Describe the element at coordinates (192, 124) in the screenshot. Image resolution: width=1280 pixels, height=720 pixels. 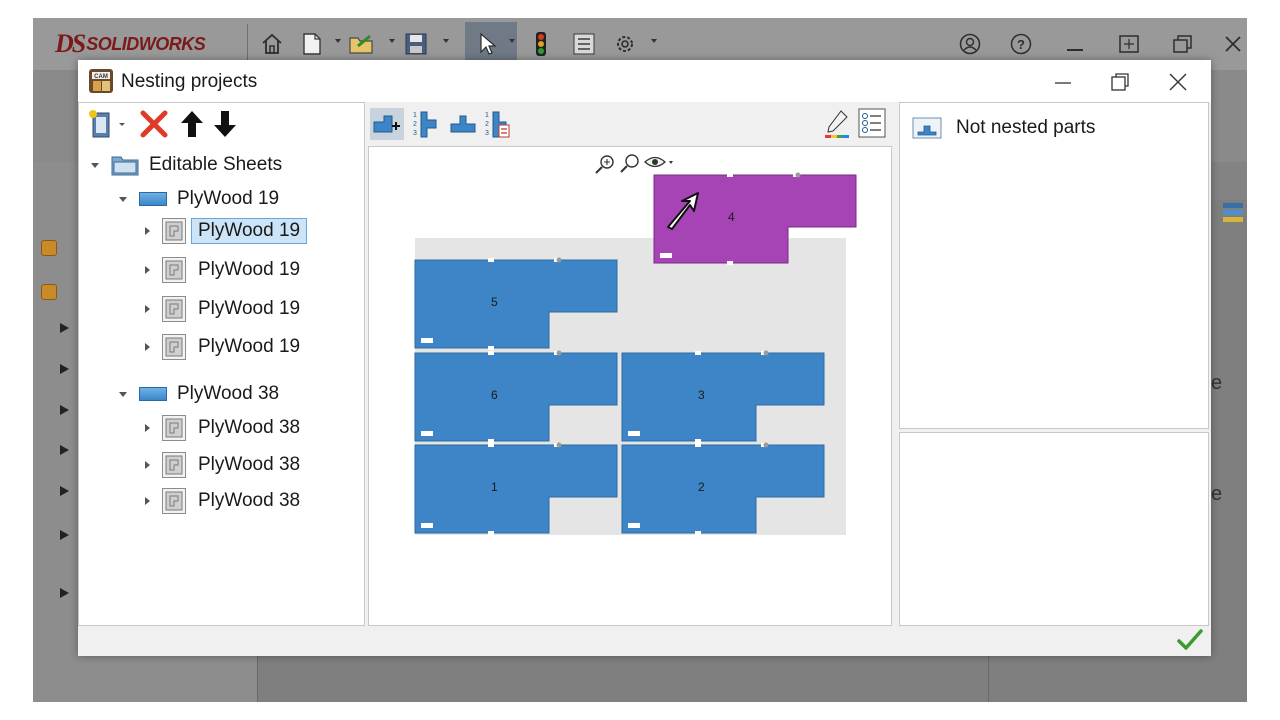
I see `move-up-button` at that location.